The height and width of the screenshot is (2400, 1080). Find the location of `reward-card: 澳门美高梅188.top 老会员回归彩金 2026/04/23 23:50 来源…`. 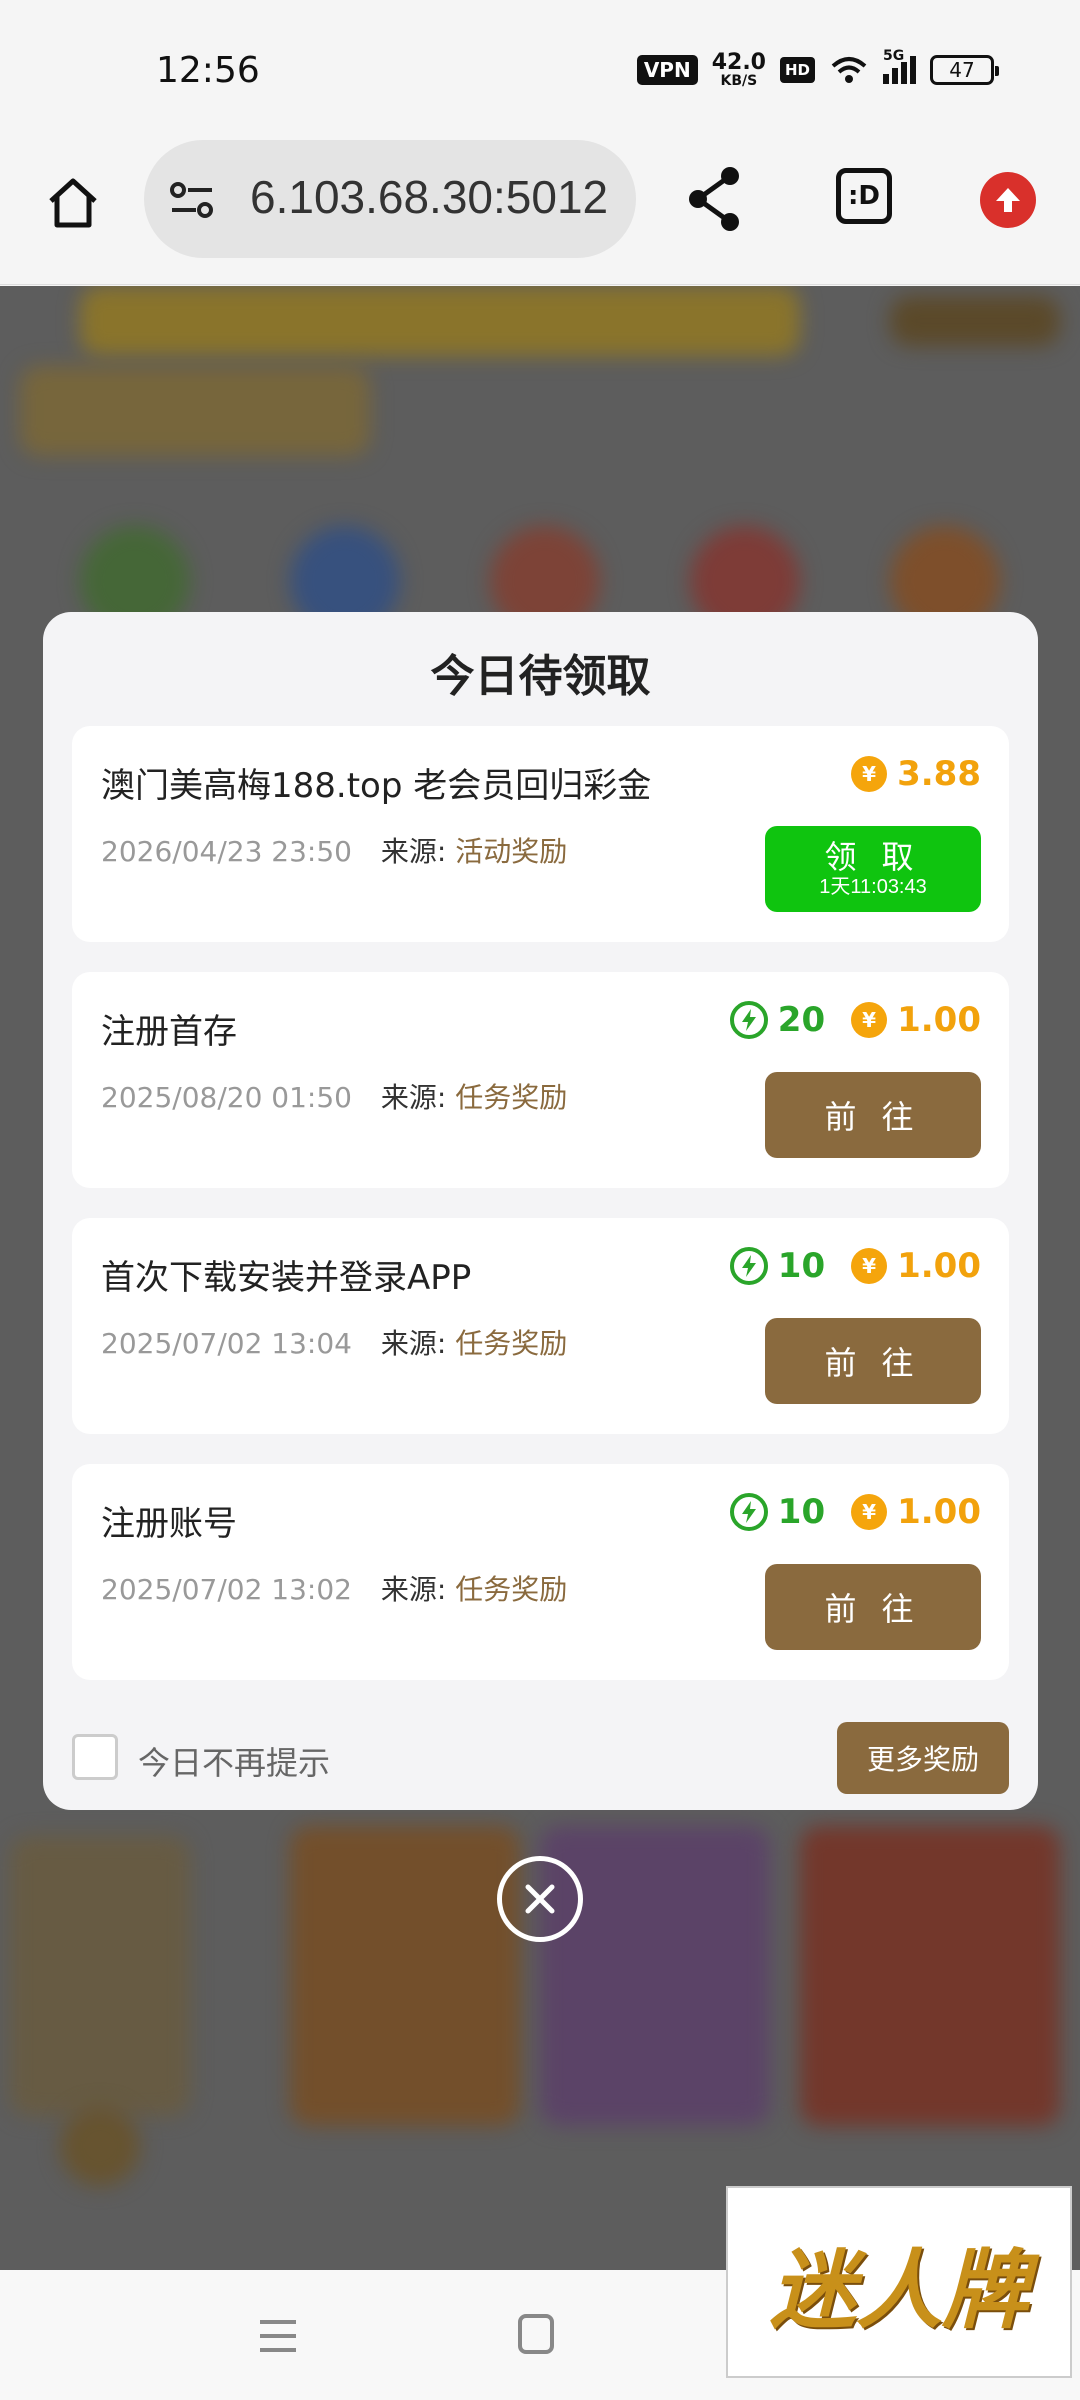

reward-card: 澳门美高梅188.top 老会员回归彩金 2026/04/23 23:50 来源… is located at coordinates (540, 834).